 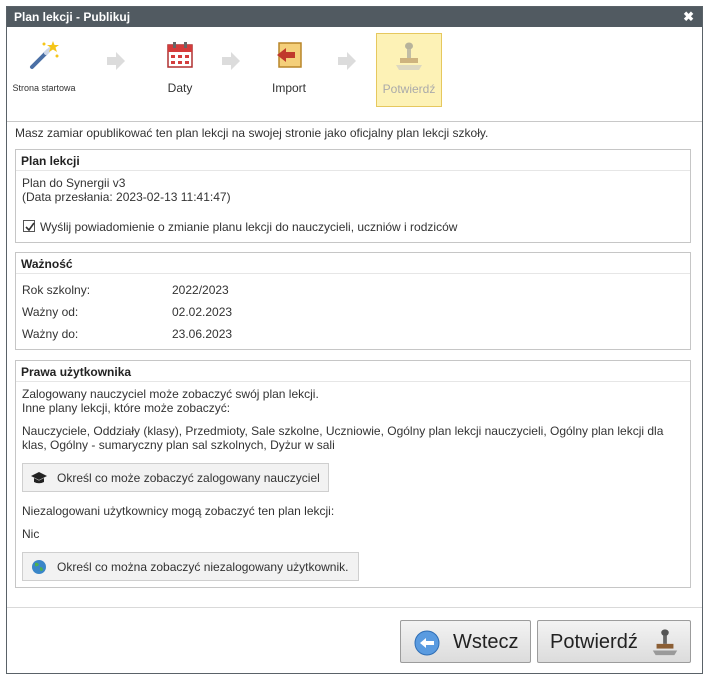 What do you see at coordinates (202, 312) in the screenshot?
I see `valid-from-value: 02.02.2023` at bounding box center [202, 312].